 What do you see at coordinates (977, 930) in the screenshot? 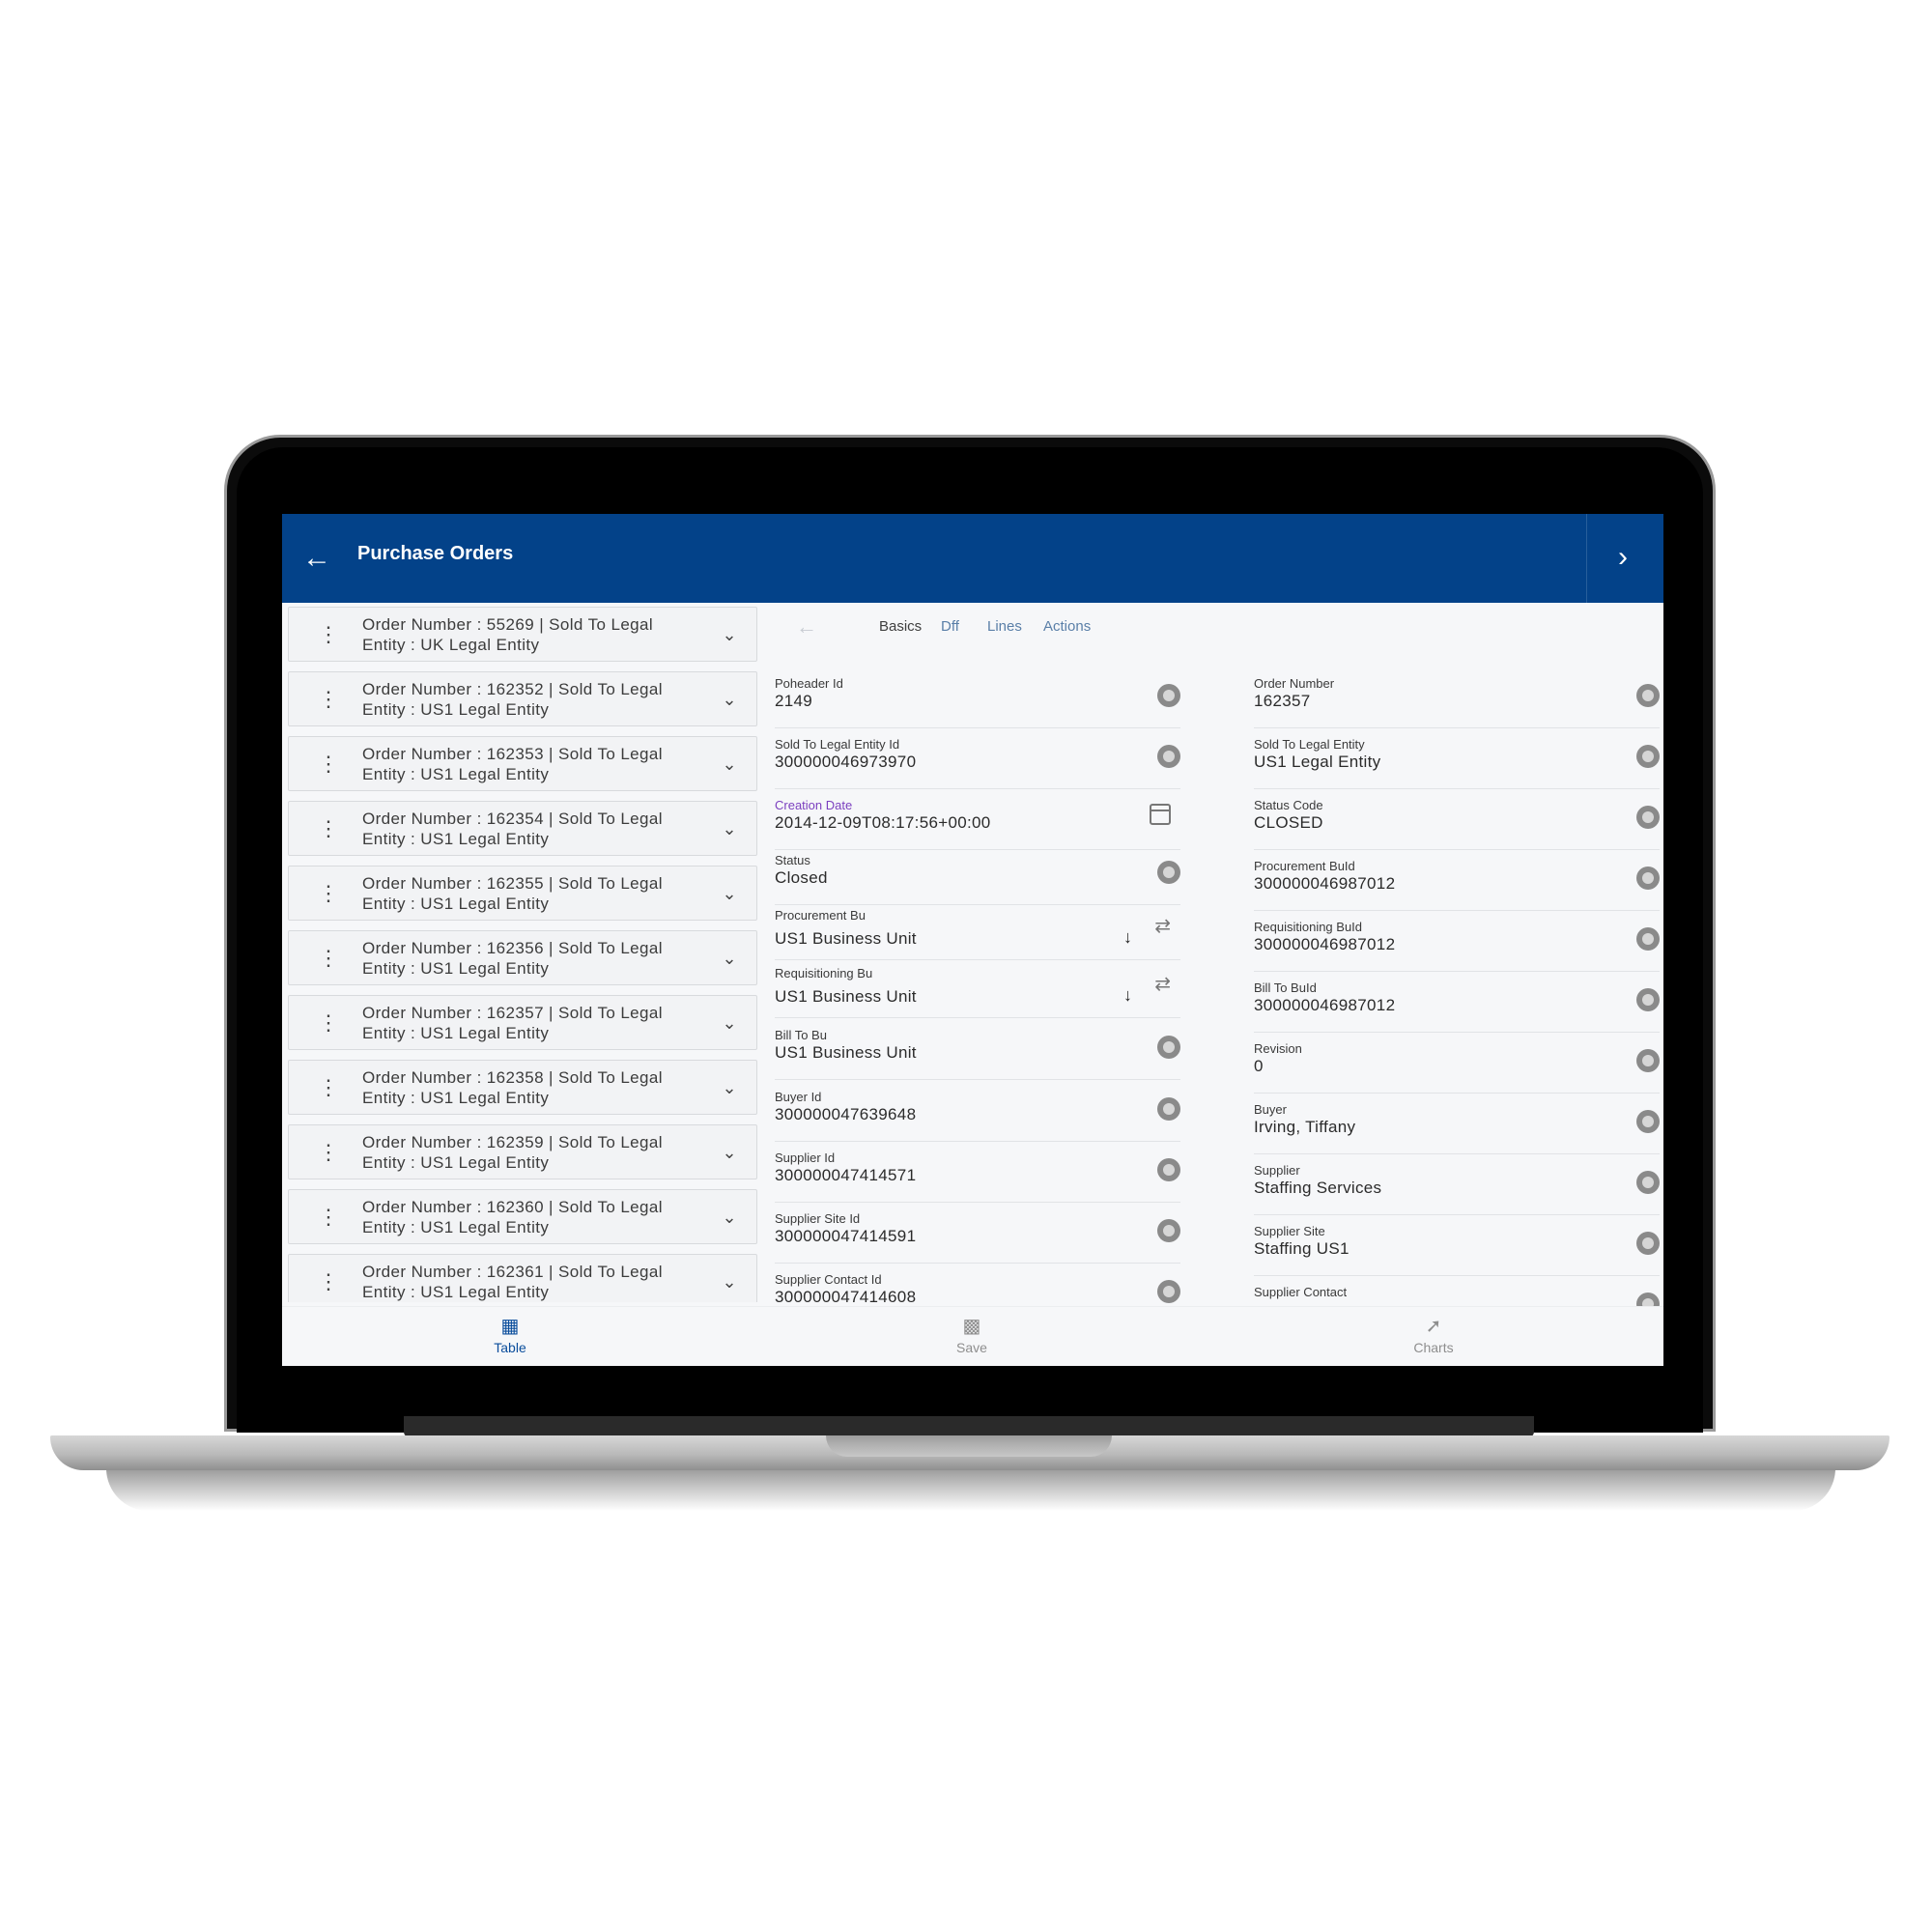
I see `field-procurement-bu: Procurement Bu US1 Business Unit ↓ ⇄` at bounding box center [977, 930].